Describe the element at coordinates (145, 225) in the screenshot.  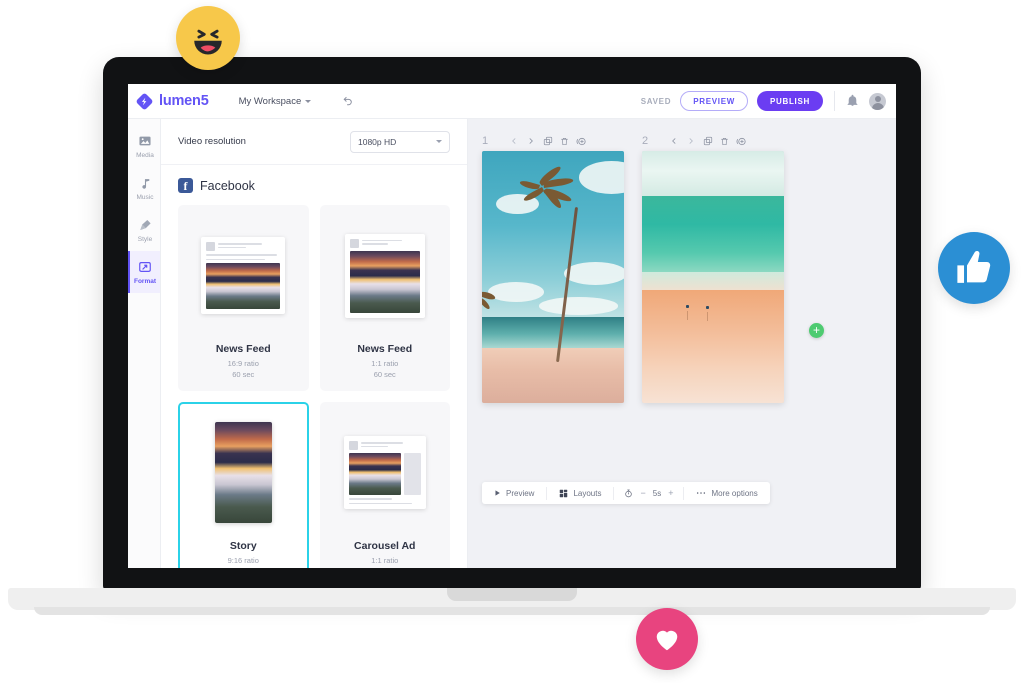
I see `palette-icon` at that location.